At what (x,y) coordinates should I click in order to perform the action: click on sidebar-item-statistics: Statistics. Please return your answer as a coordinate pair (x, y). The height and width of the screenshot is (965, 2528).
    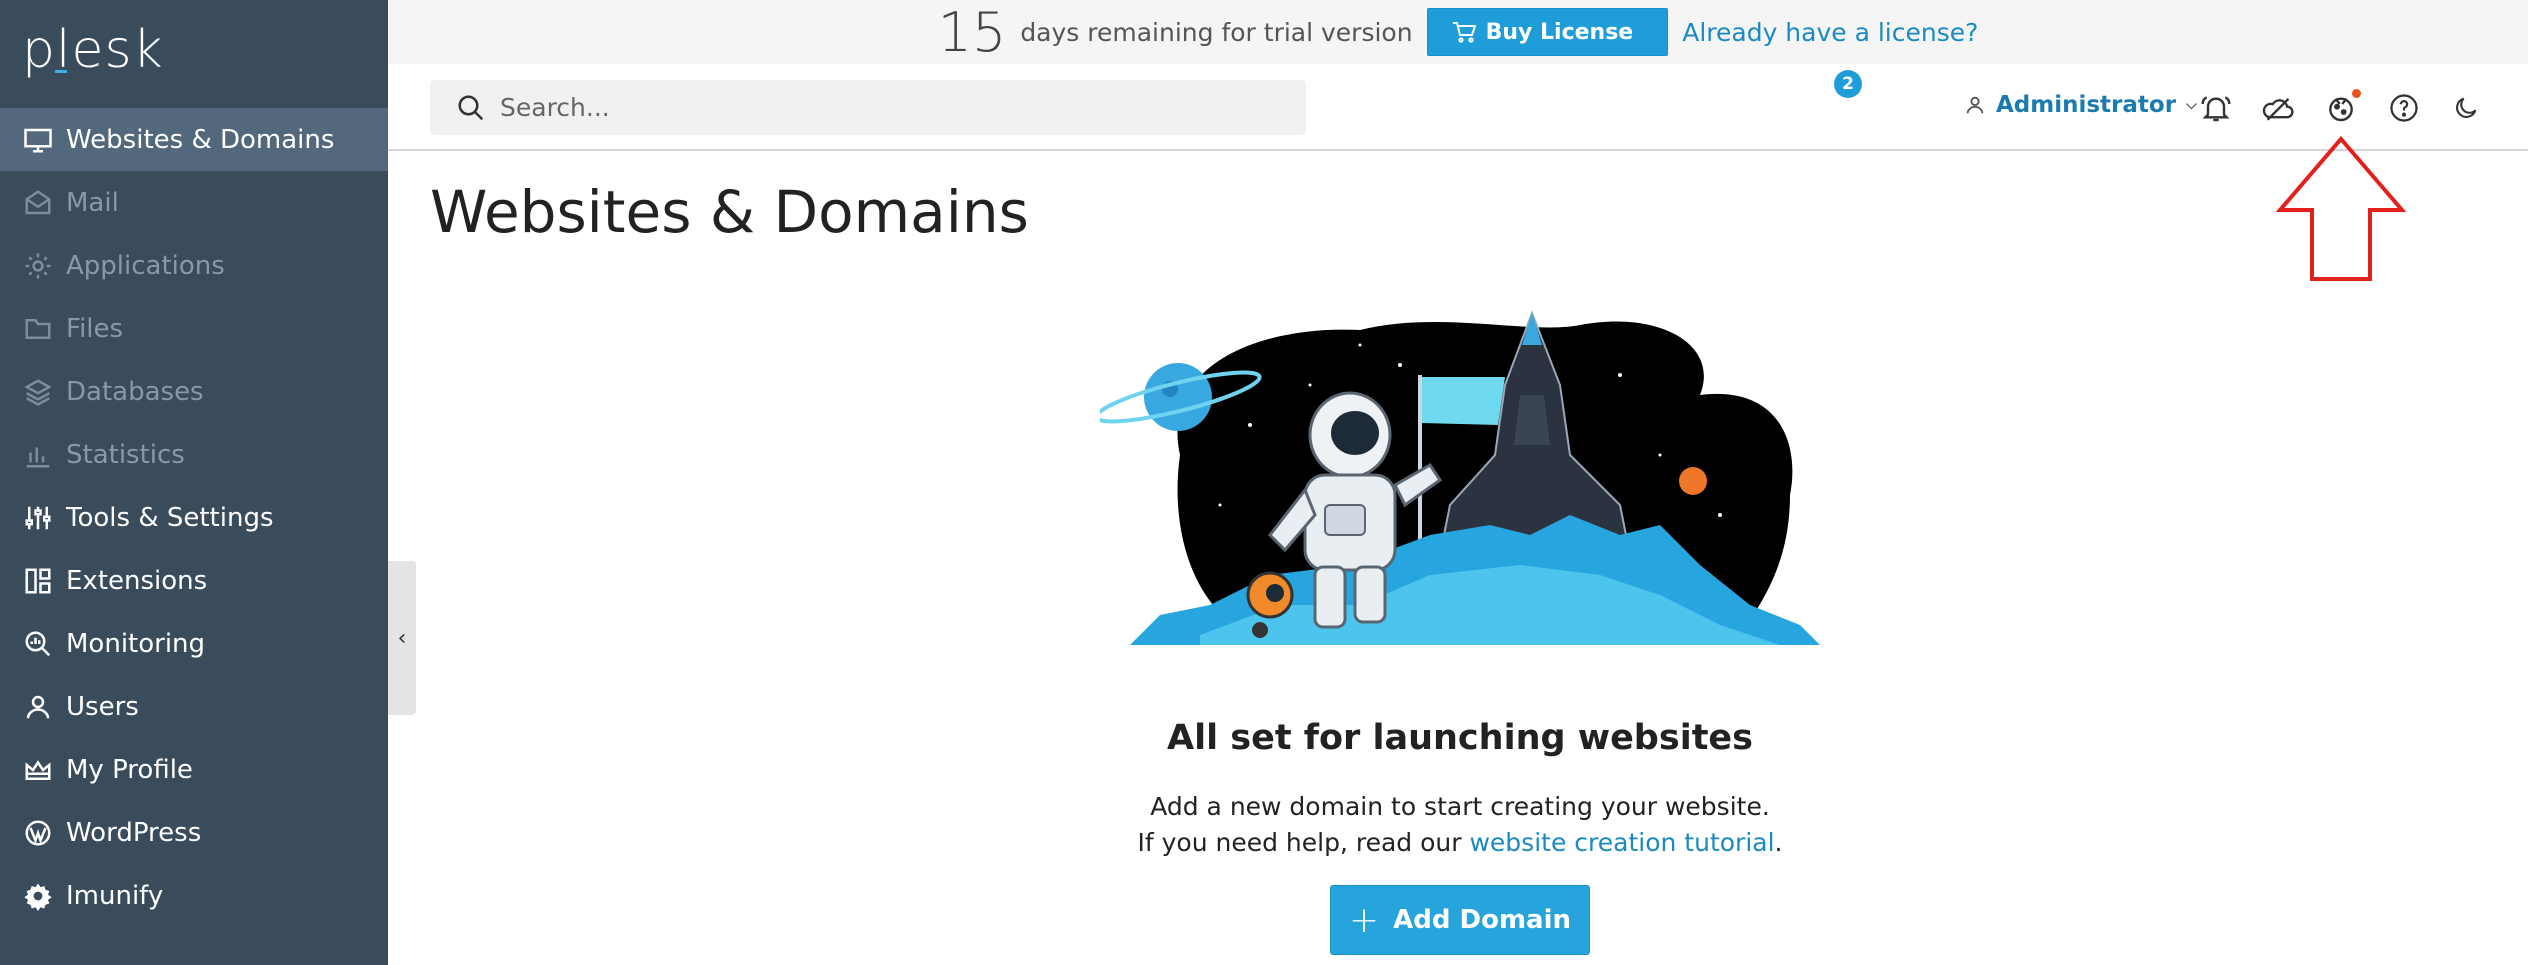
    Looking at the image, I should click on (194, 454).